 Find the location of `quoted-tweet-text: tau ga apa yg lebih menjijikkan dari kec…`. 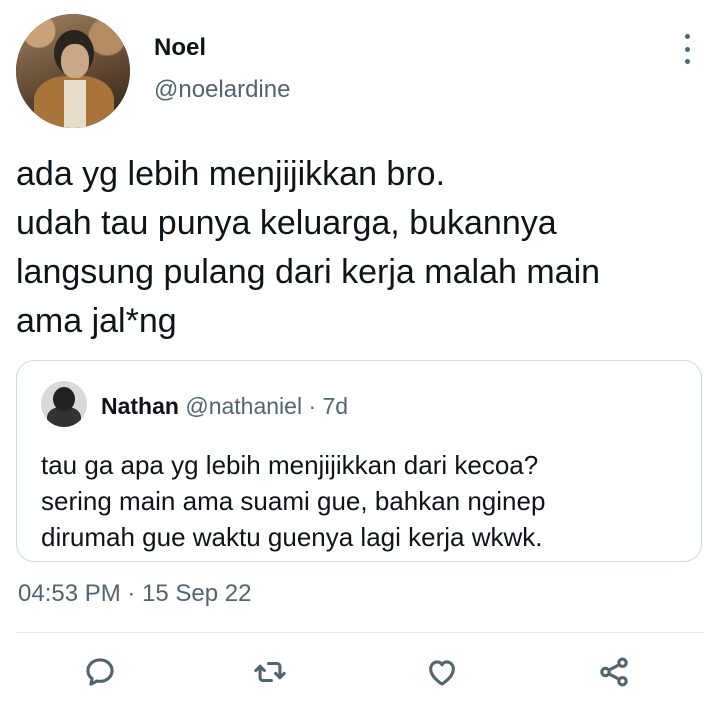

quoted-tweet-text: tau ga apa yg lebih menjijikkan dari kec… is located at coordinates (361, 501).